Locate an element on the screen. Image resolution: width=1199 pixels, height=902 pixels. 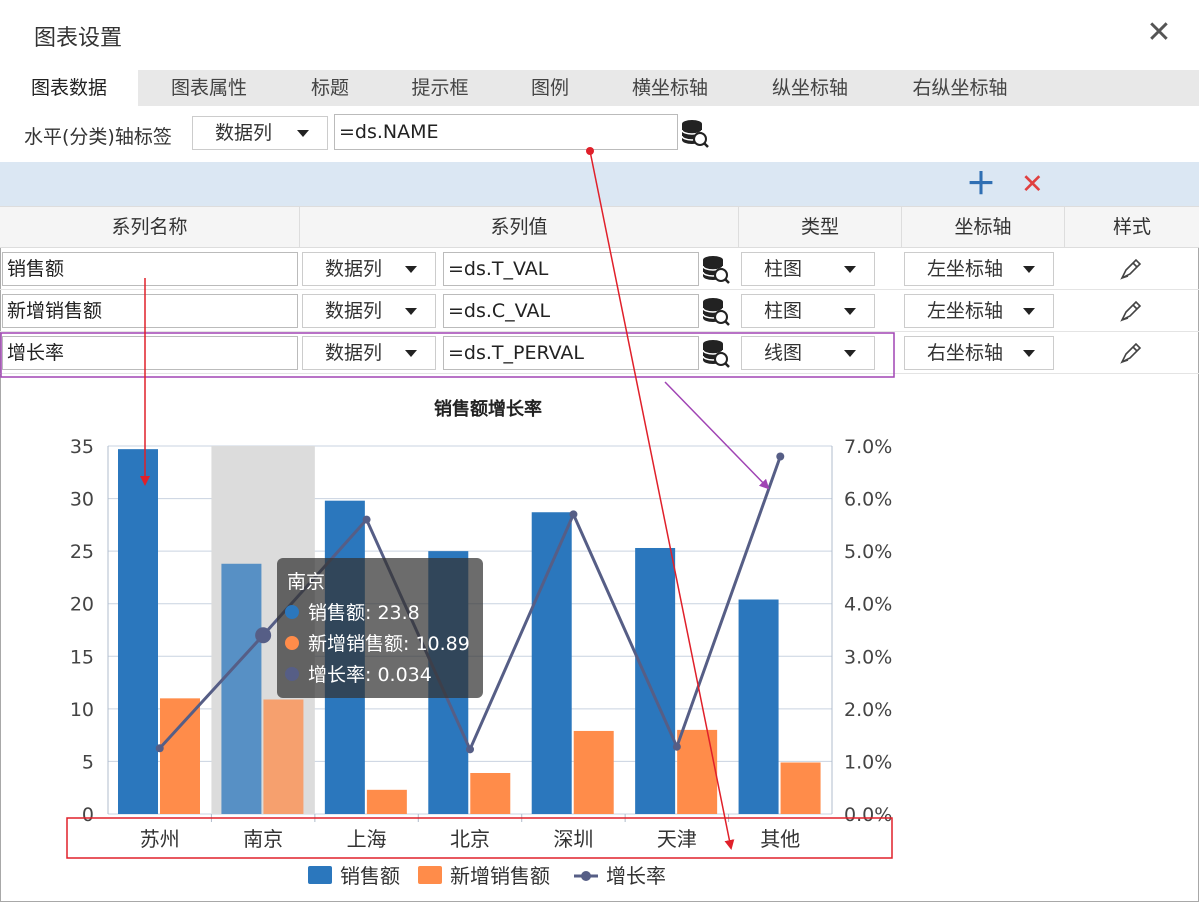
category-source-select: 数据列 is located at coordinates (260, 133).